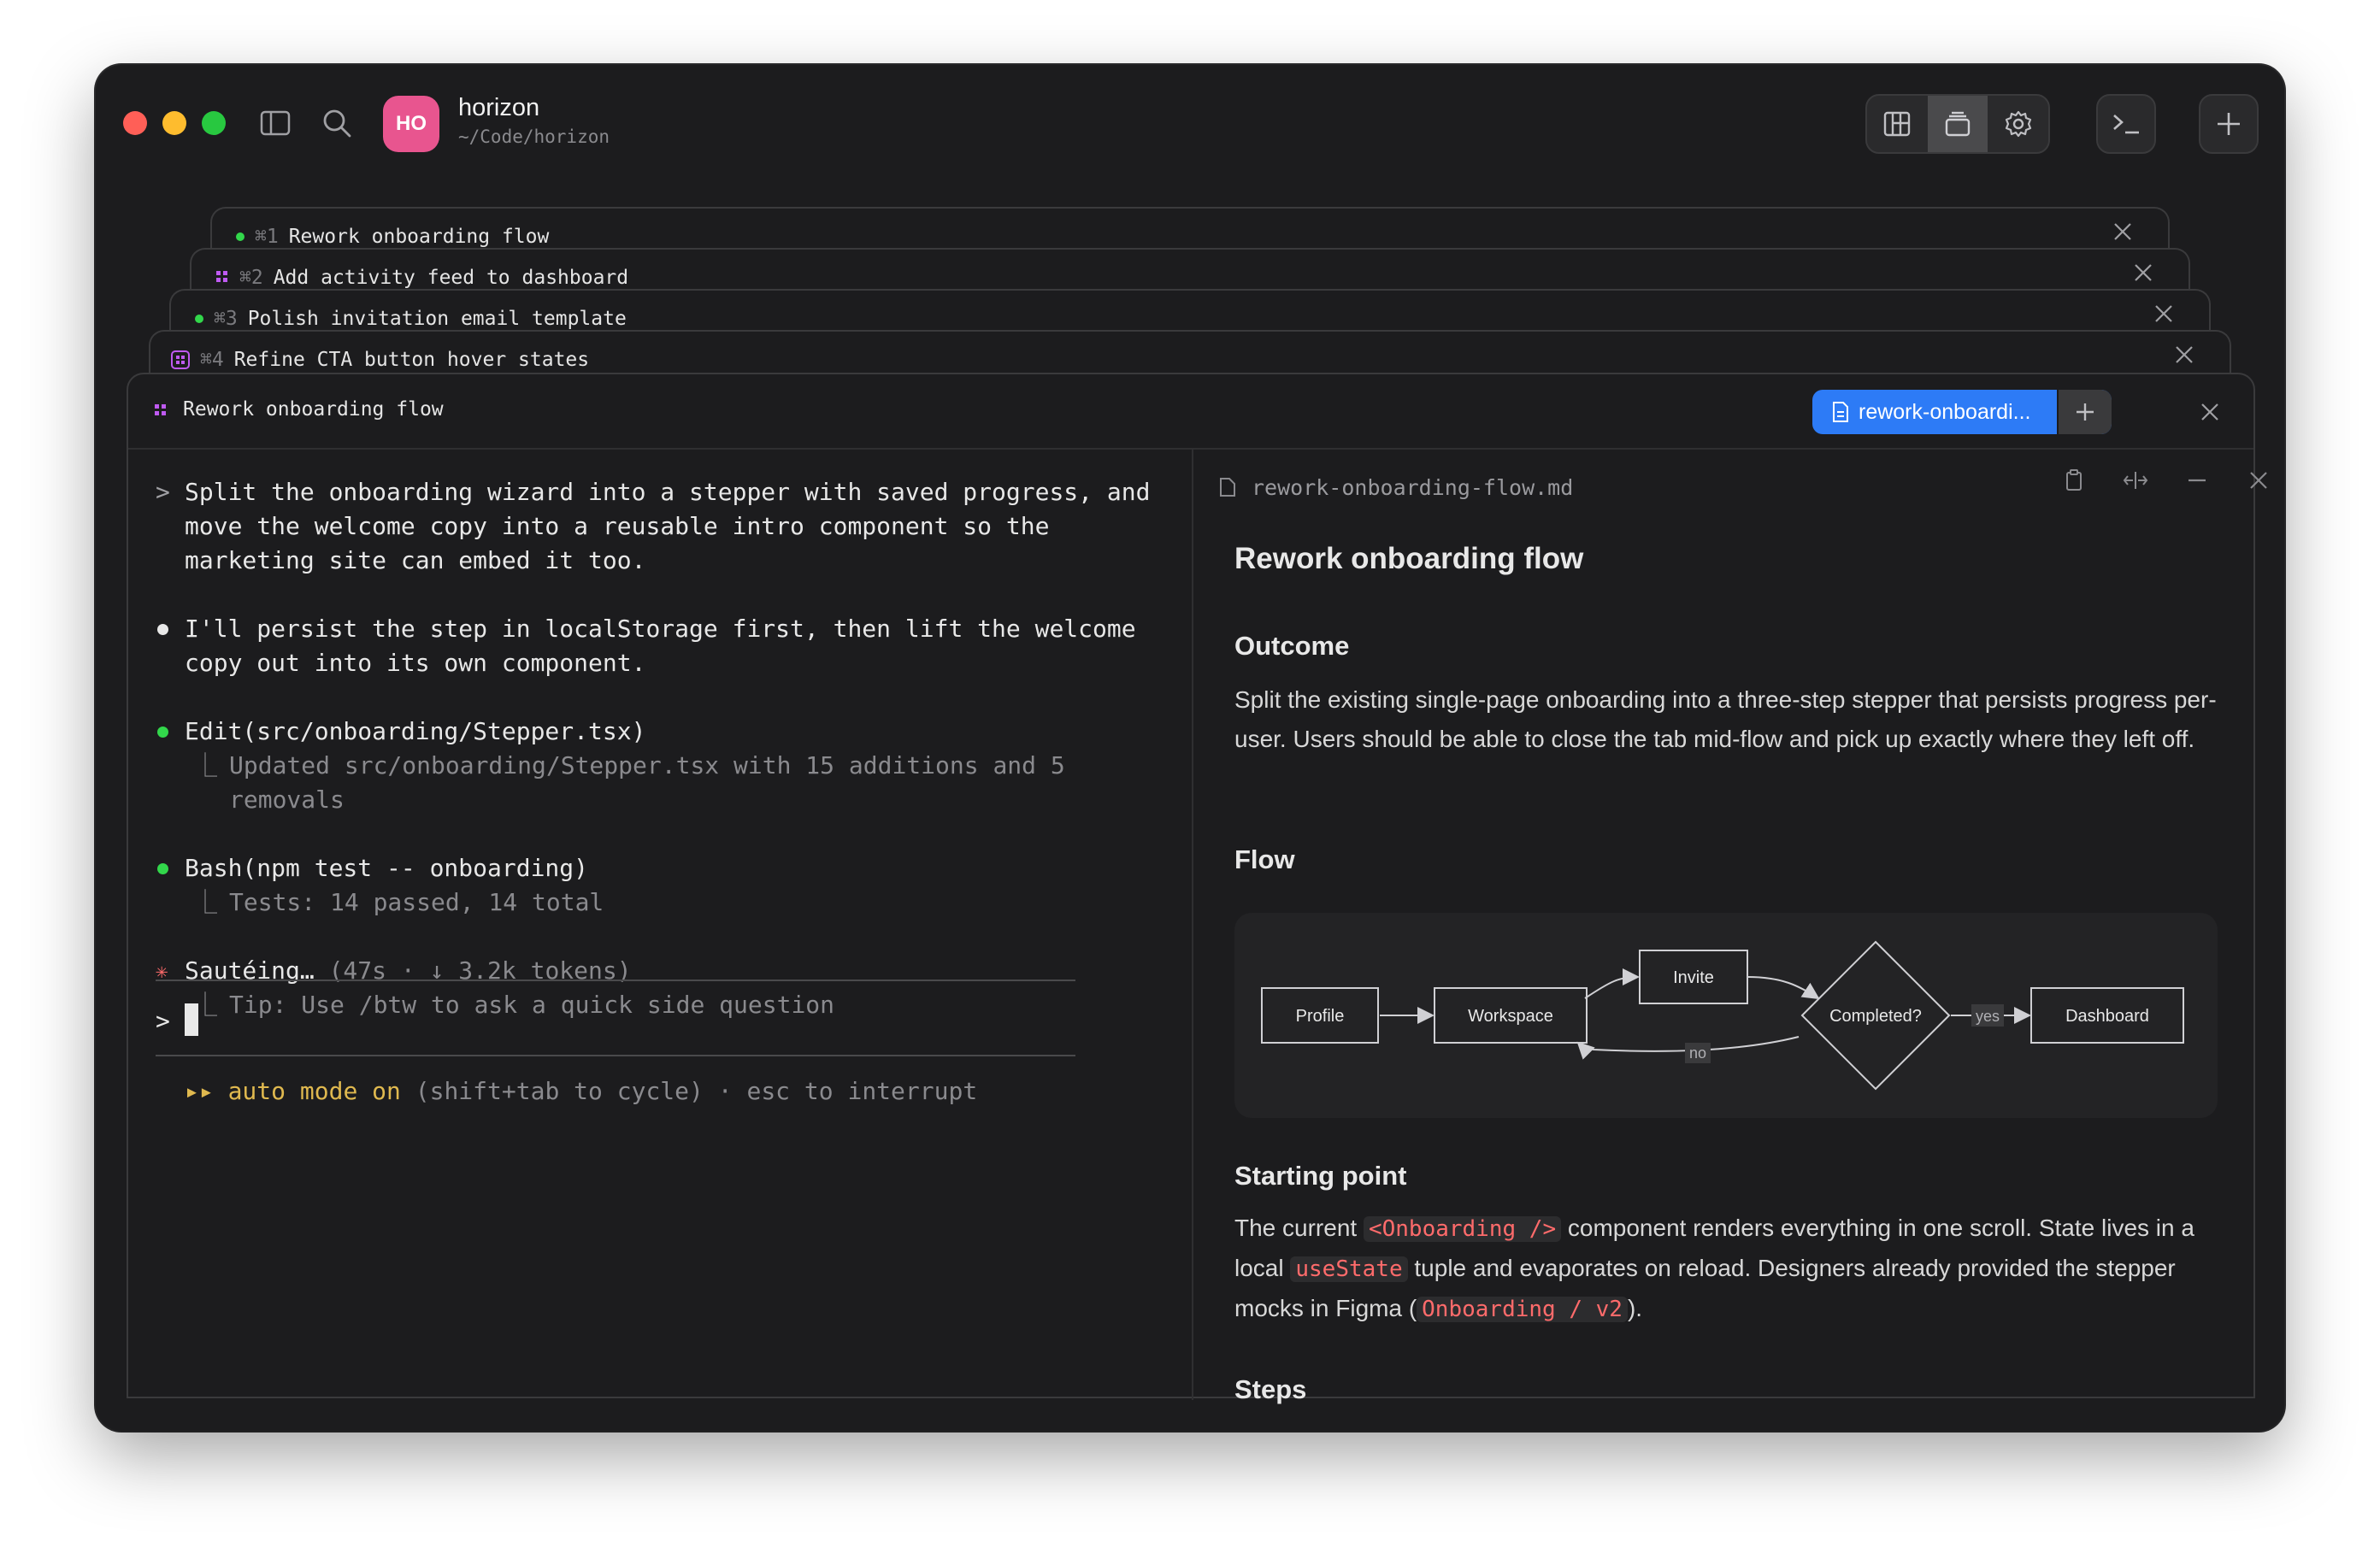 This screenshot has height=1559, width=2380. I want to click on inline-code: useState, so click(1349, 1269).